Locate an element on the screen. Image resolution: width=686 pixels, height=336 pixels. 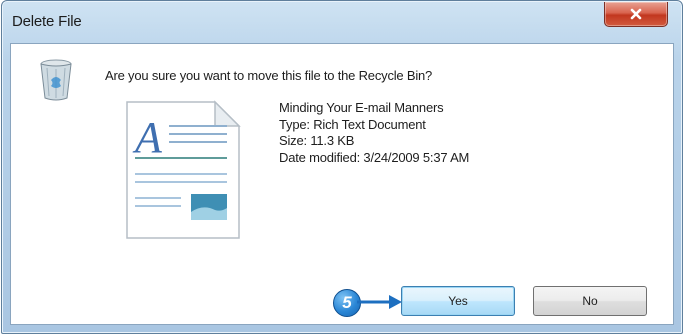
no-button: No is located at coordinates (590, 301).